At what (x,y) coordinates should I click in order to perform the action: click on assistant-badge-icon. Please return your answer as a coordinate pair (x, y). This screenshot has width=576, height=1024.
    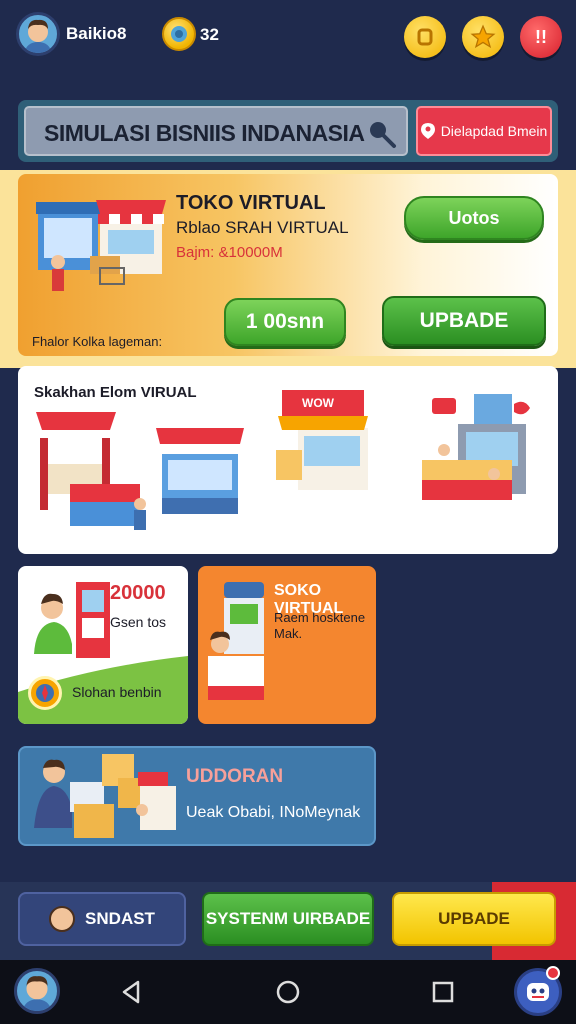
    Looking at the image, I should click on (553, 973).